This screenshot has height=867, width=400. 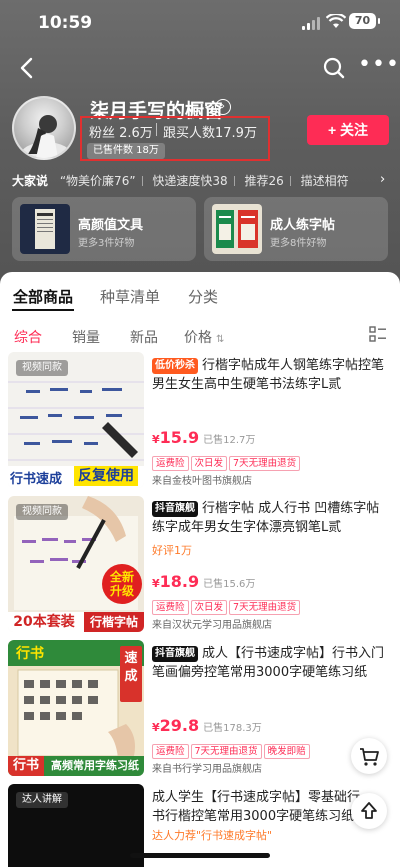 I want to click on product-image: 达人讲解, so click(x=76, y=825).